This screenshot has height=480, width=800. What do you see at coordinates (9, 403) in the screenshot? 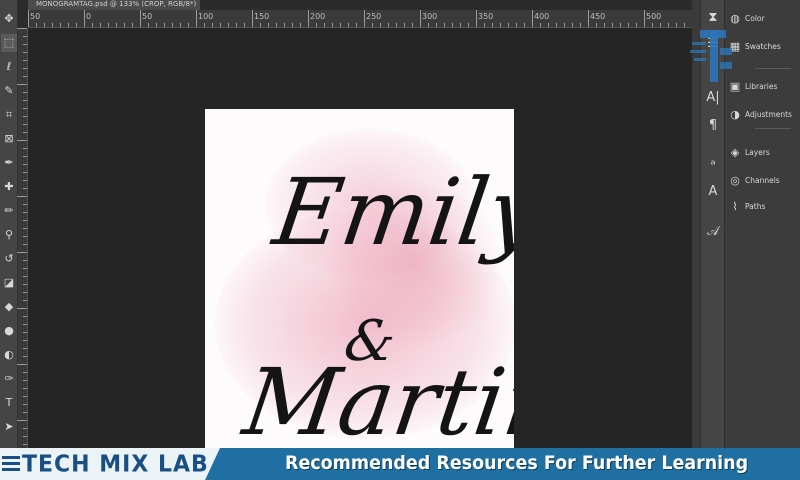
I see `type-tool: T` at bounding box center [9, 403].